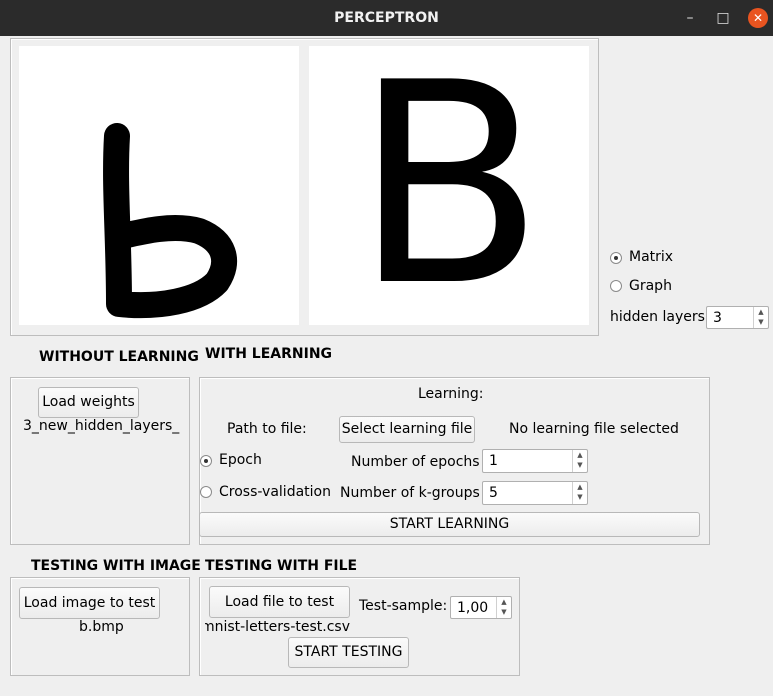 The image size is (773, 696). Describe the element at coordinates (348, 652) in the screenshot. I see `start-testing-button: START TESTING` at that location.